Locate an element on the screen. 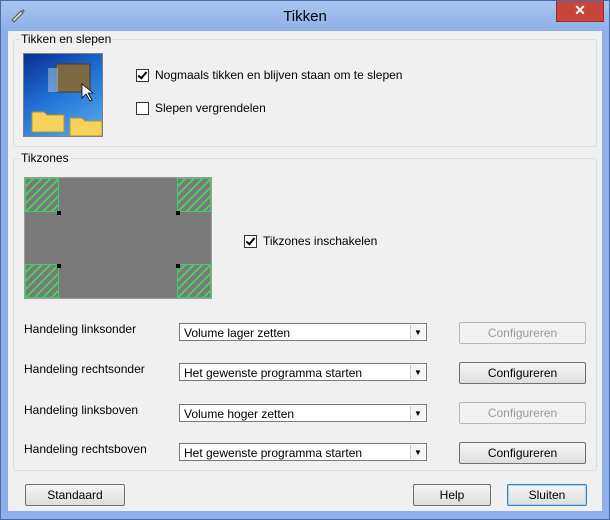 Image resolution: width=610 pixels, height=520 pixels. action-label: Handeling linksboven is located at coordinates (81, 410).